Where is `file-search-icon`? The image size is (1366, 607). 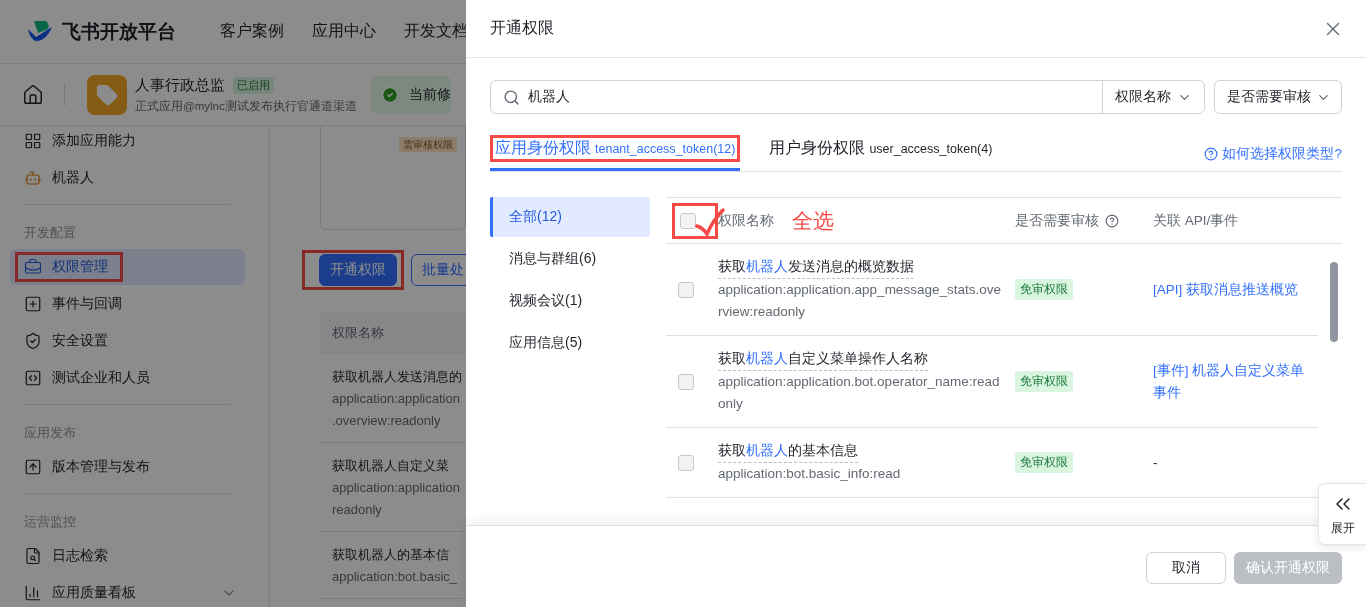 file-search-icon is located at coordinates (33, 556).